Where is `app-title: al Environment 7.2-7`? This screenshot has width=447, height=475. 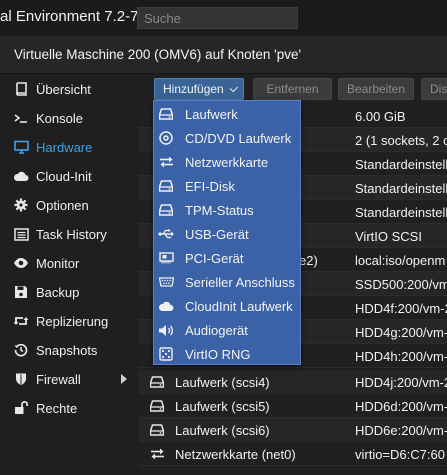 app-title: al Environment 7.2-7 is located at coordinates (69, 16).